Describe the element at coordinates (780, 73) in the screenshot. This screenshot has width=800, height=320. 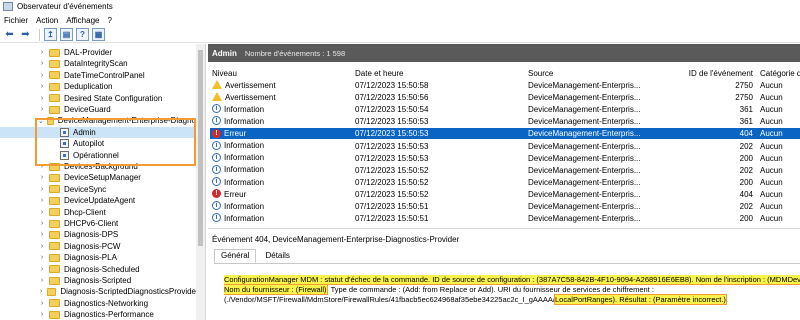
I see `col-category: Catégorie de` at that location.